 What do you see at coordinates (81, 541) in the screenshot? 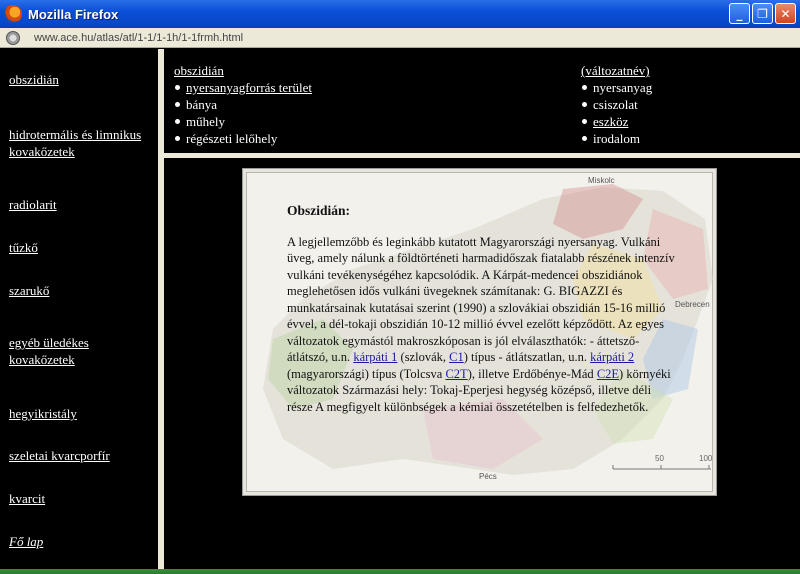
I see `sidebar-item-fo-lap: Fő lap` at bounding box center [81, 541].